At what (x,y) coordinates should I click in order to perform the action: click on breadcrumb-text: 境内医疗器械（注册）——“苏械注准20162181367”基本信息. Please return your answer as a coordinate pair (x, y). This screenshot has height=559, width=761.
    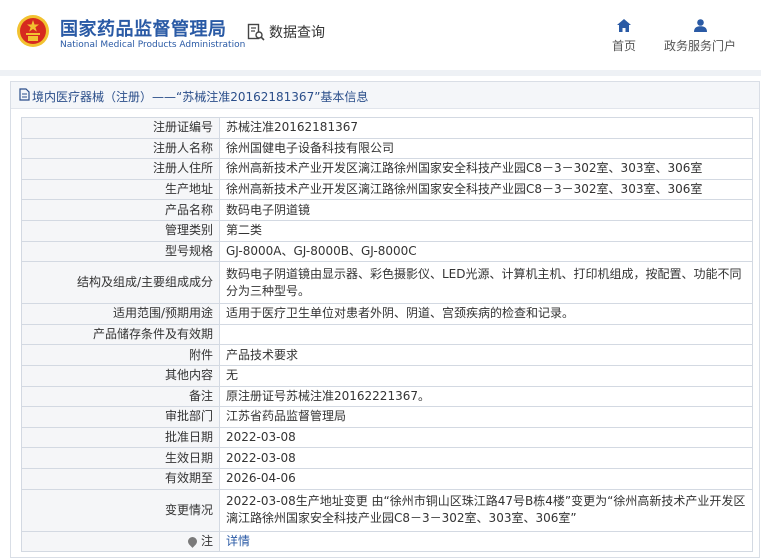
    Looking at the image, I should click on (200, 97).